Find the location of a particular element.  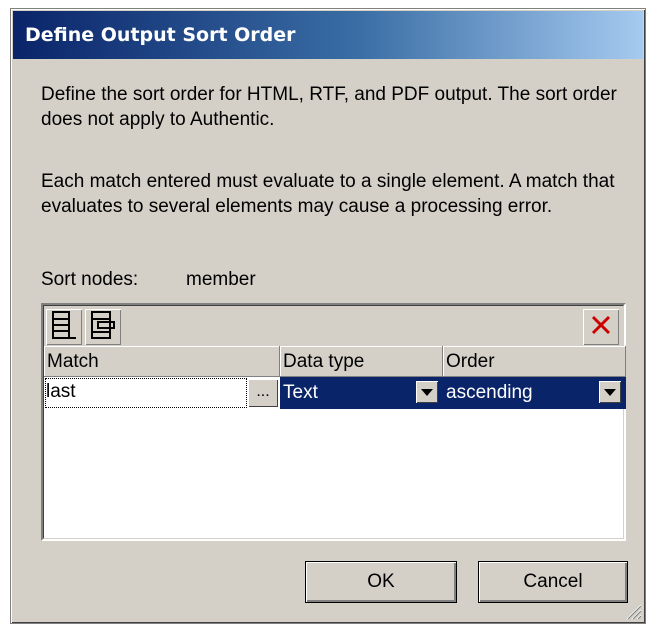

insert-row-icon is located at coordinates (103, 327).